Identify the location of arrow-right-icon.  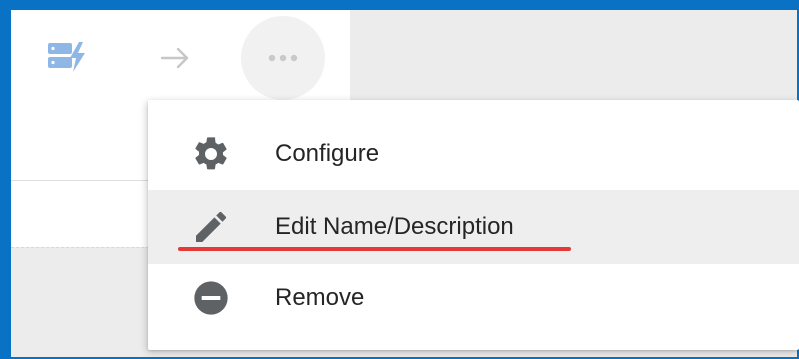
(176, 58).